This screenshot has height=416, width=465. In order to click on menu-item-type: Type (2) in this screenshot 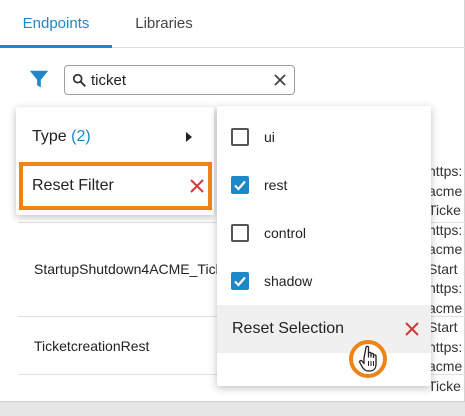, I will do `click(115, 137)`.